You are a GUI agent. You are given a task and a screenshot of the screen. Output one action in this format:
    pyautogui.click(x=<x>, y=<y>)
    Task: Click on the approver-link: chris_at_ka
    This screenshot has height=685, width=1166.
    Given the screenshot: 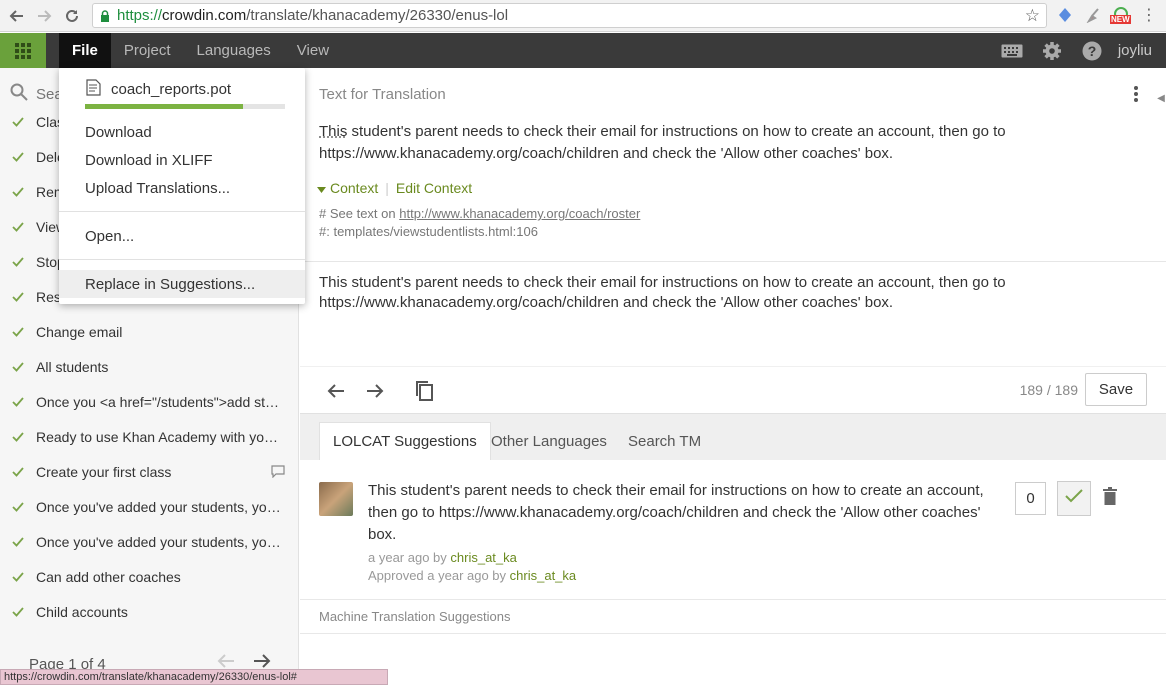 What is the action you would take?
    pyautogui.click(x=543, y=575)
    